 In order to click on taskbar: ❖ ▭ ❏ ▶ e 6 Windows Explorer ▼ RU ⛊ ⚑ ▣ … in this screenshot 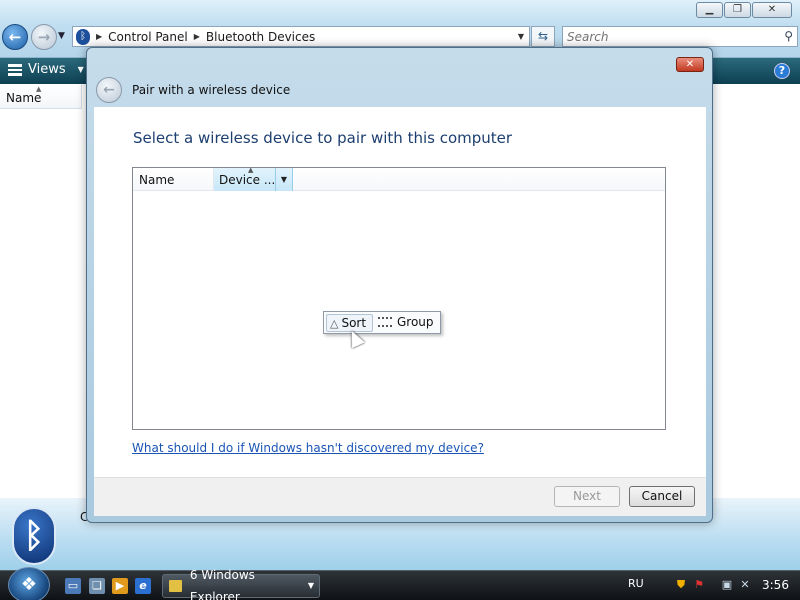, I will do `click(400, 583)`.